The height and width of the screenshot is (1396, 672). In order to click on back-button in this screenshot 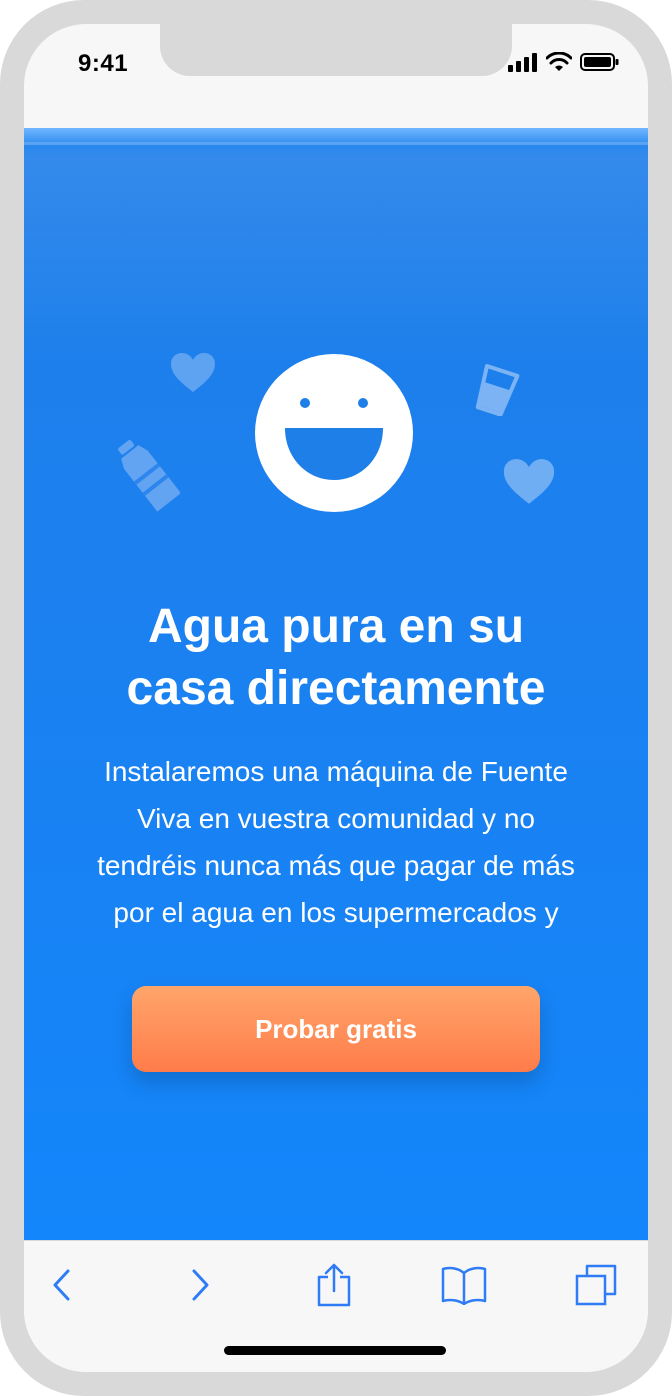, I will do `click(62, 1285)`.